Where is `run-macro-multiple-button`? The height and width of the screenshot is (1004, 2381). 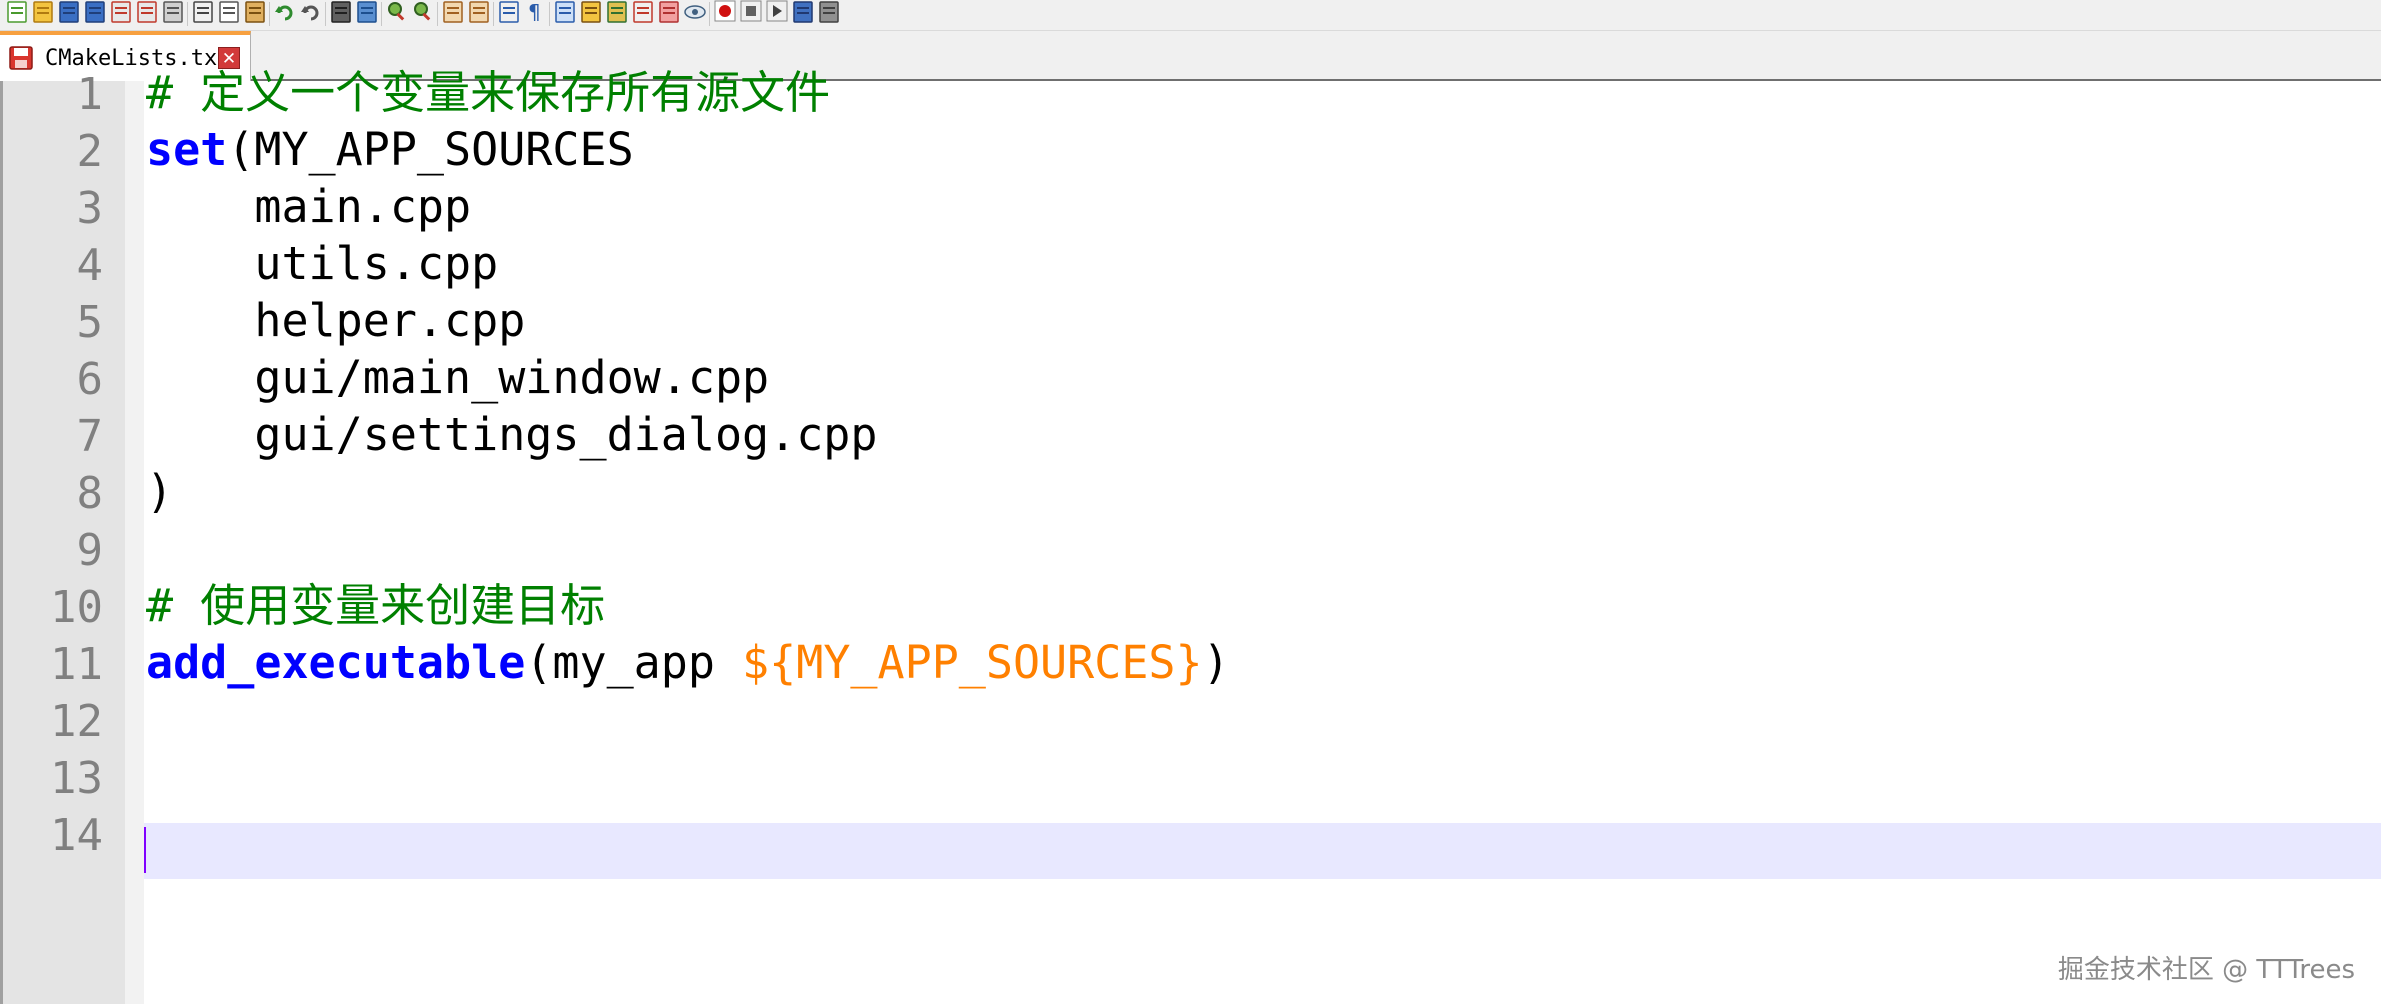 run-macro-multiple-button is located at coordinates (803, 13).